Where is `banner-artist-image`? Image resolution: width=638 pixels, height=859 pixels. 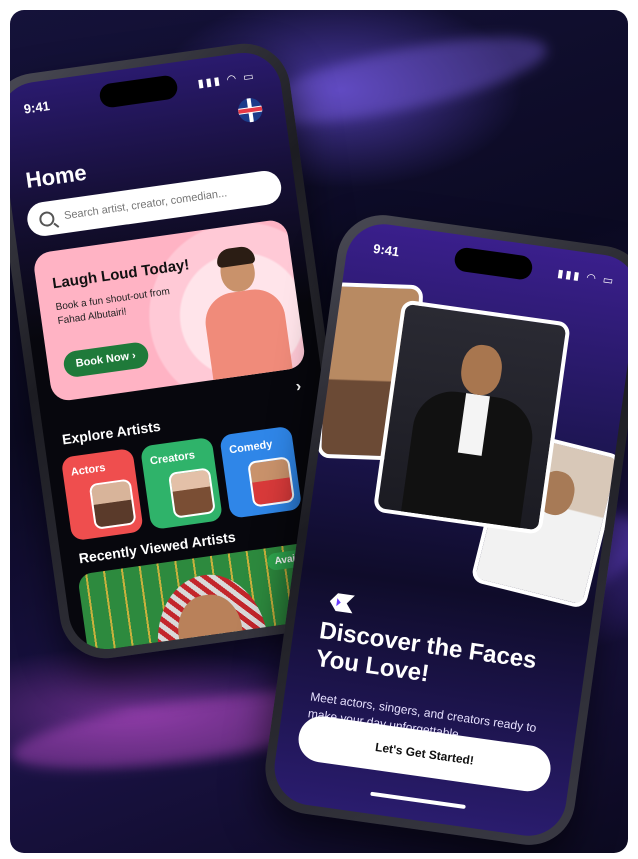
banner-artist-image is located at coordinates (244, 313).